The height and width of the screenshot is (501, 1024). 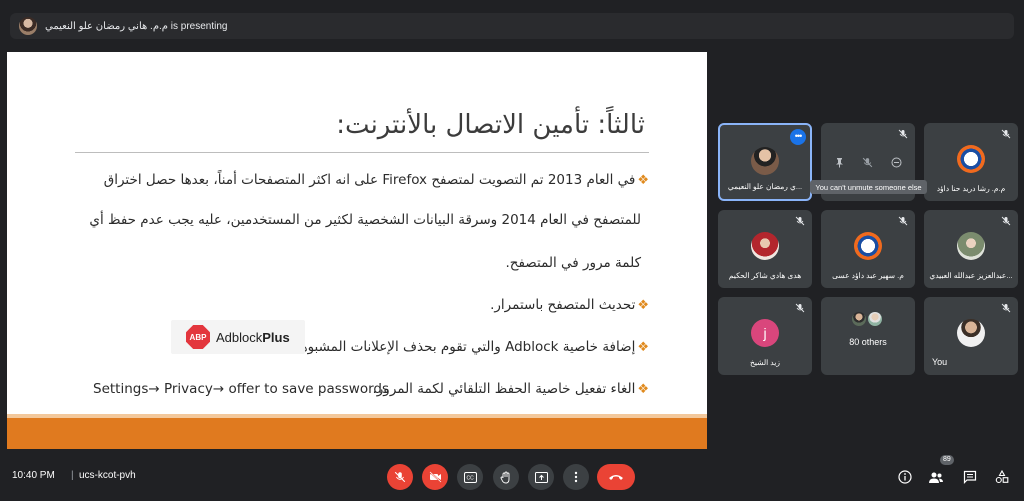 I want to click on participant-tile: م.م. رشا دريد حنا داؤد, so click(x=971, y=162).